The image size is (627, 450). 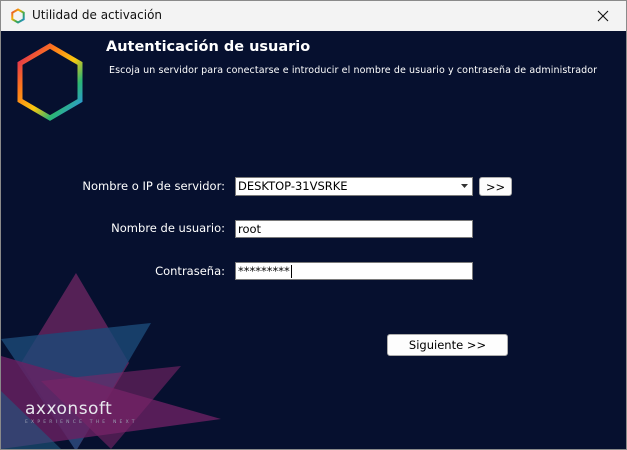 What do you see at coordinates (354, 186) in the screenshot?
I see `server-combobox: DESKTOP-31VSRKE` at bounding box center [354, 186].